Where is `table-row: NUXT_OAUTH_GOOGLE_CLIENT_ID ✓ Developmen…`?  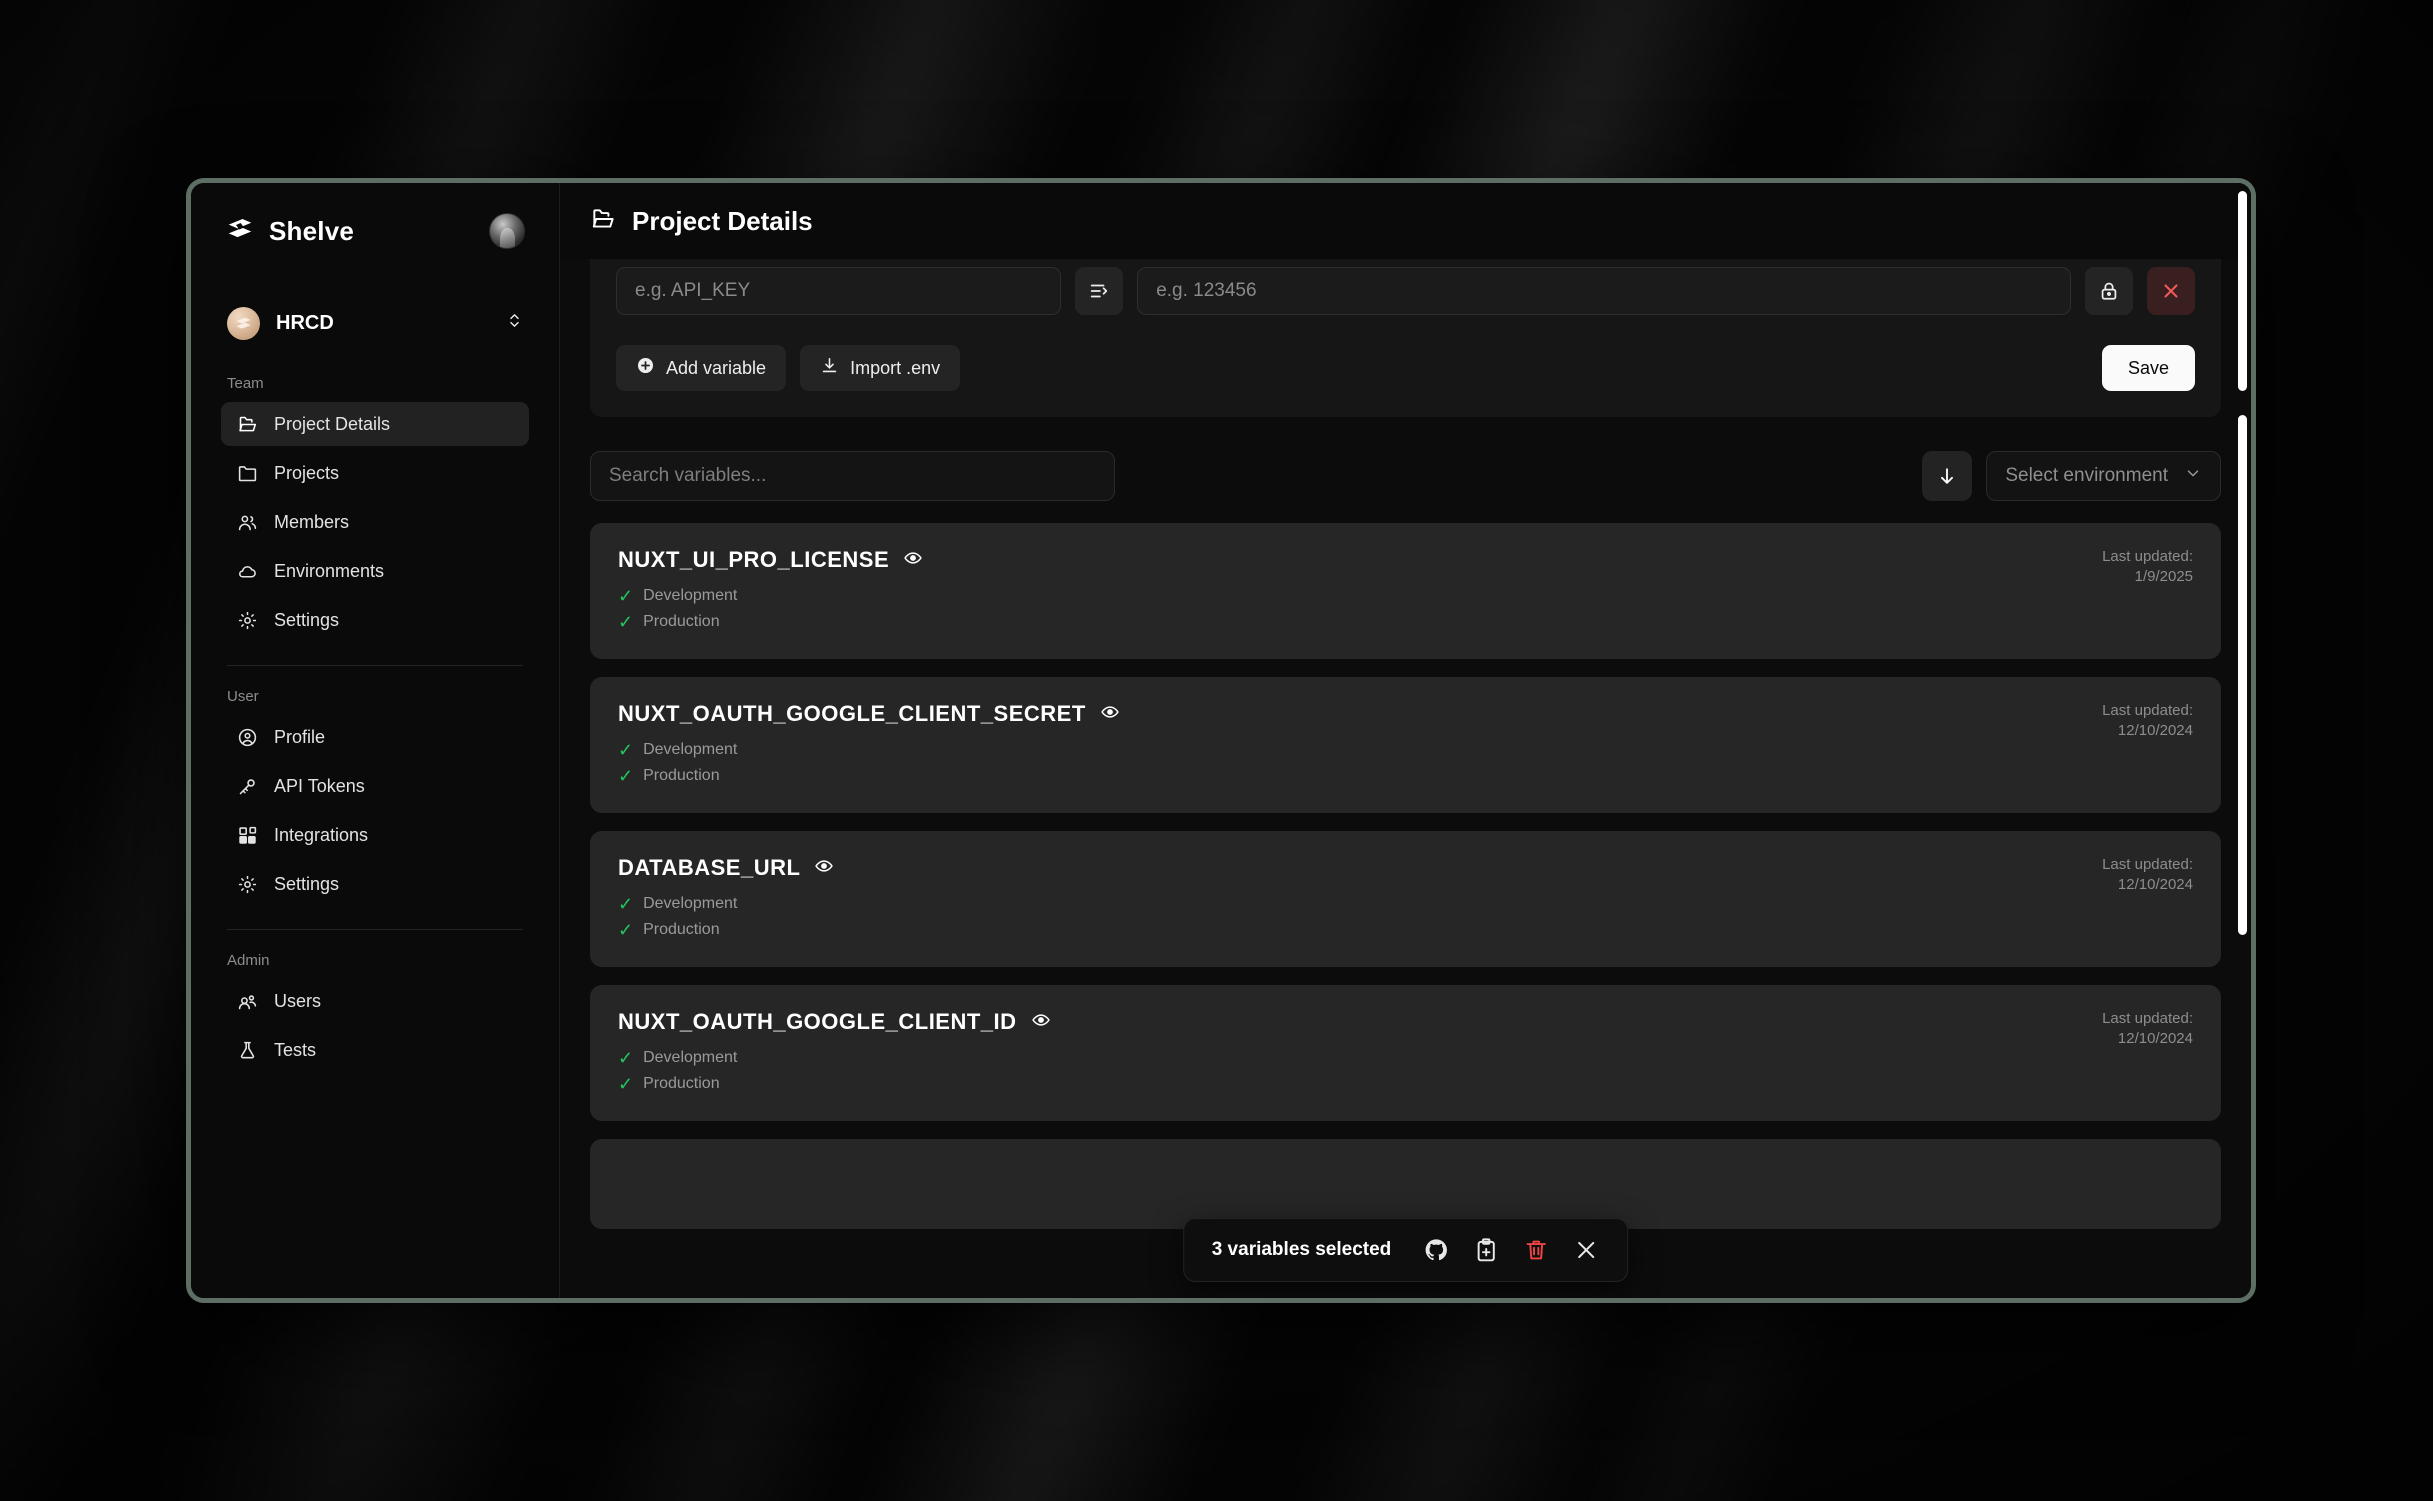
table-row: NUXT_OAUTH_GOOGLE_CLIENT_ID ✓ Developmen… is located at coordinates (1405, 1053).